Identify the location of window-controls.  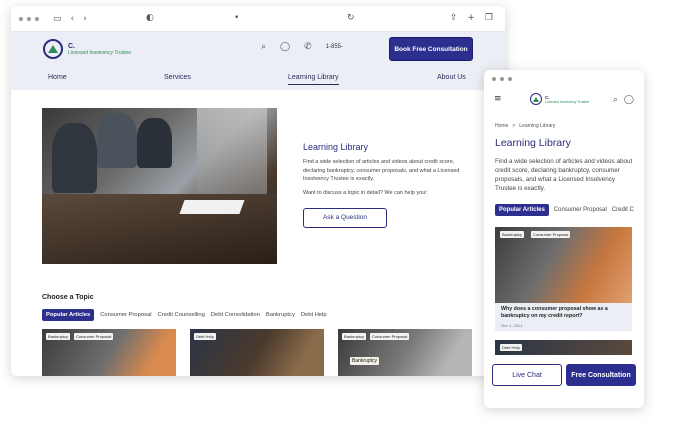
(29, 18).